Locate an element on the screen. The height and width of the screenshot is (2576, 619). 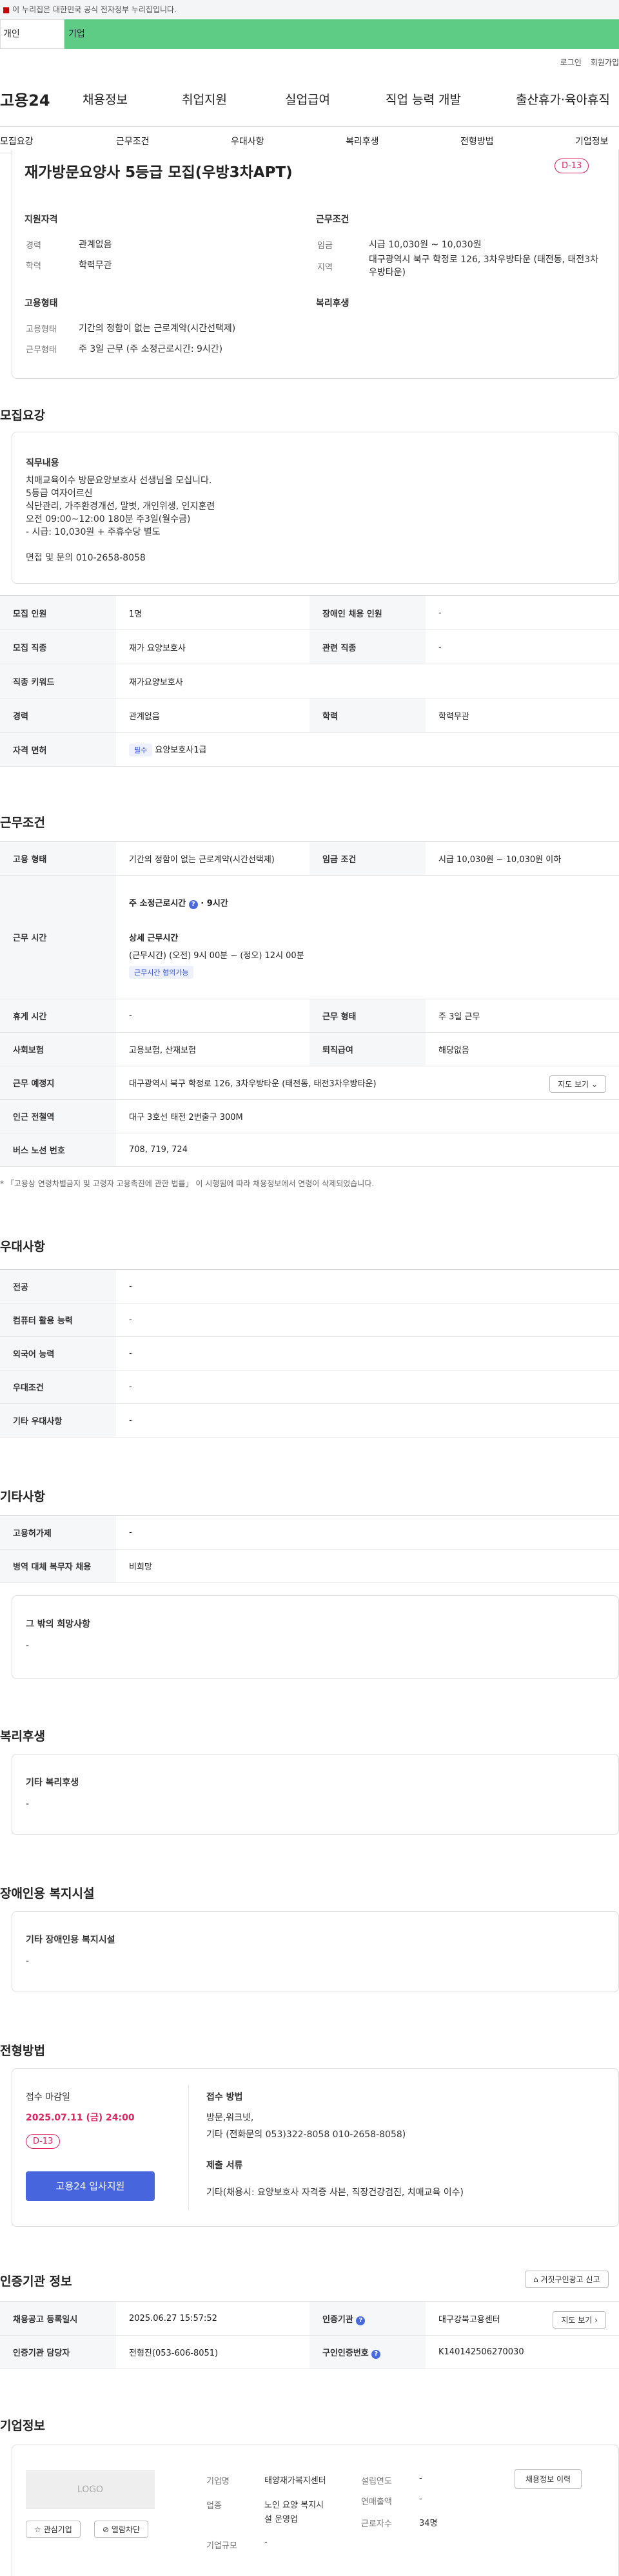
section-disability: 장애인용 복지시설 is located at coordinates (47, 1894).